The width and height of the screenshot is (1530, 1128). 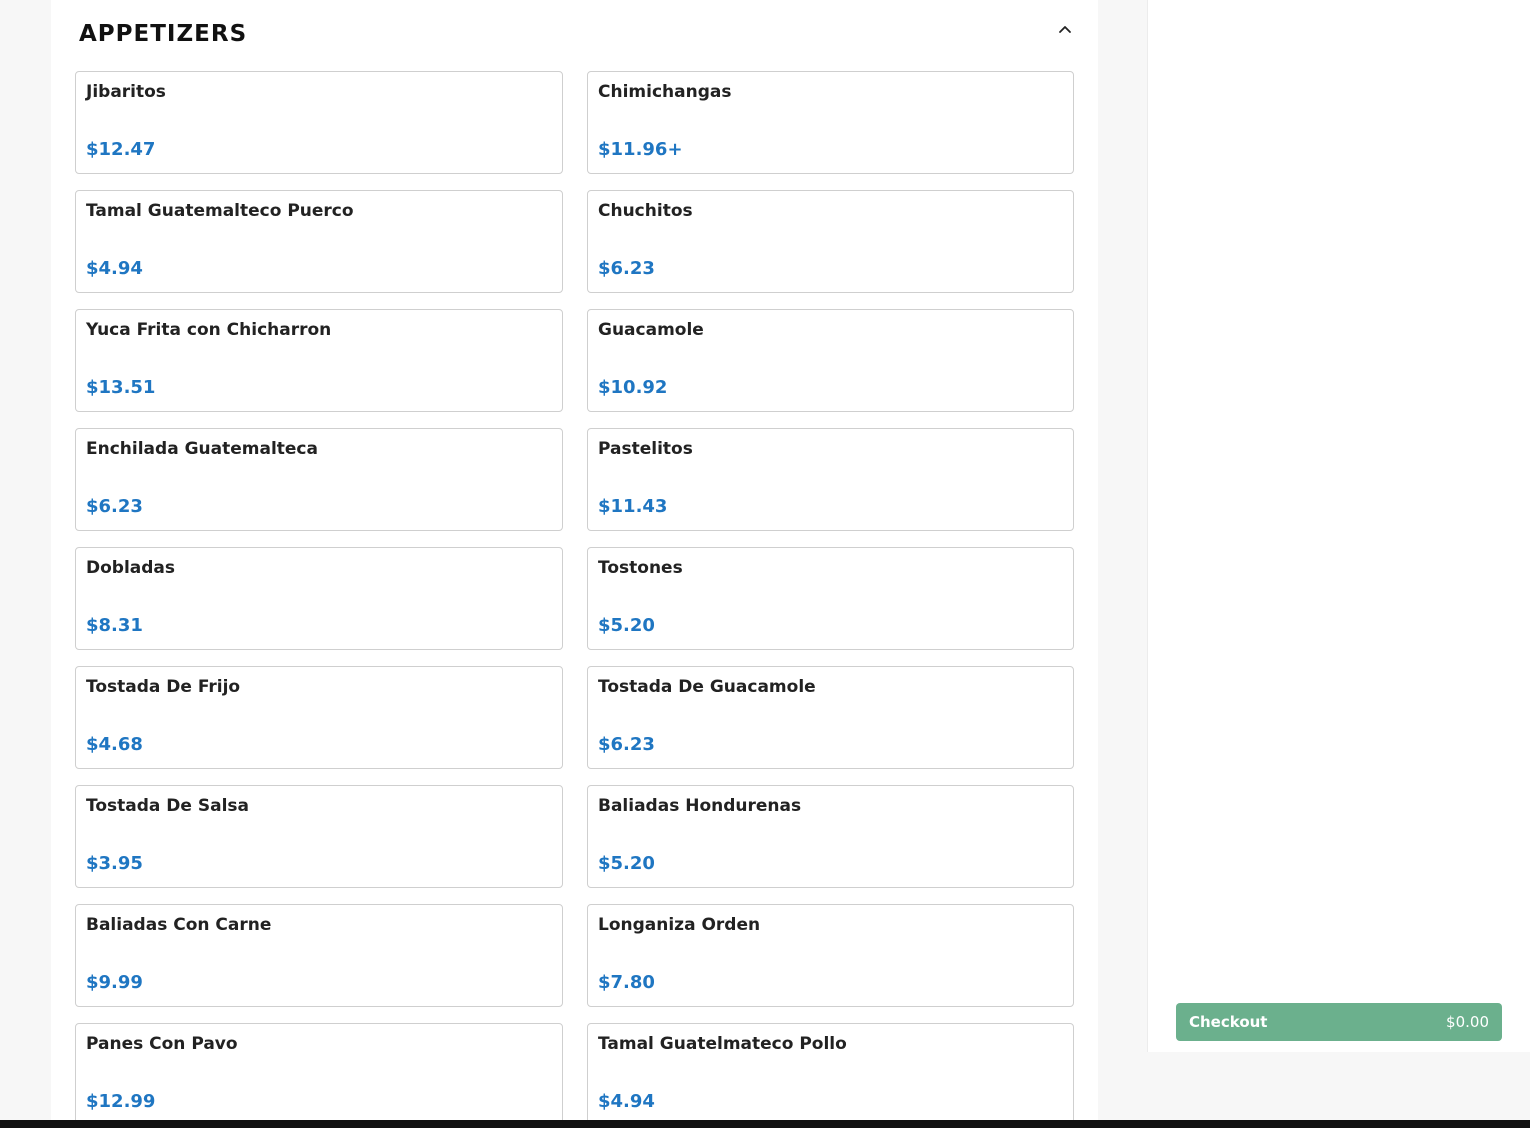 I want to click on menu-item-name: Dobladas, so click(x=131, y=568).